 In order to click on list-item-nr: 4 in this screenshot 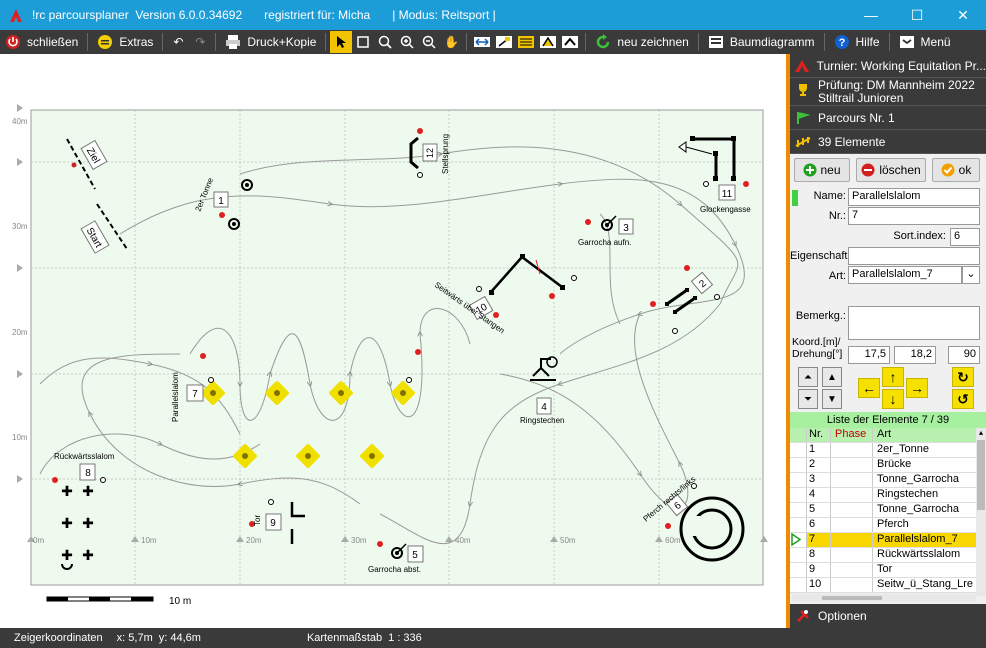, I will do `click(818, 495)`.